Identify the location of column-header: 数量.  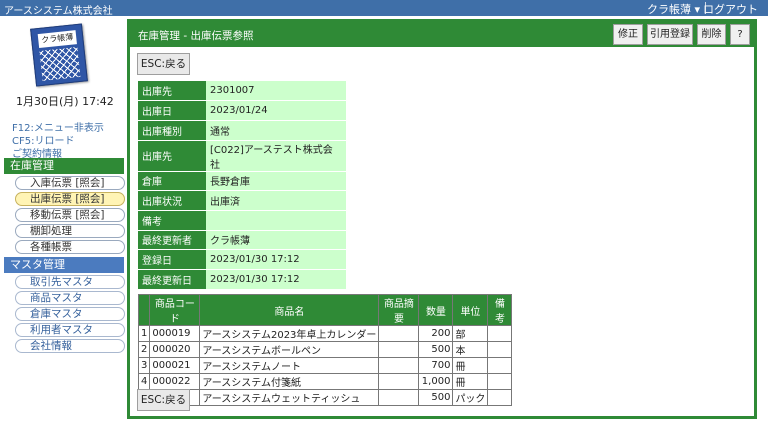
(436, 310).